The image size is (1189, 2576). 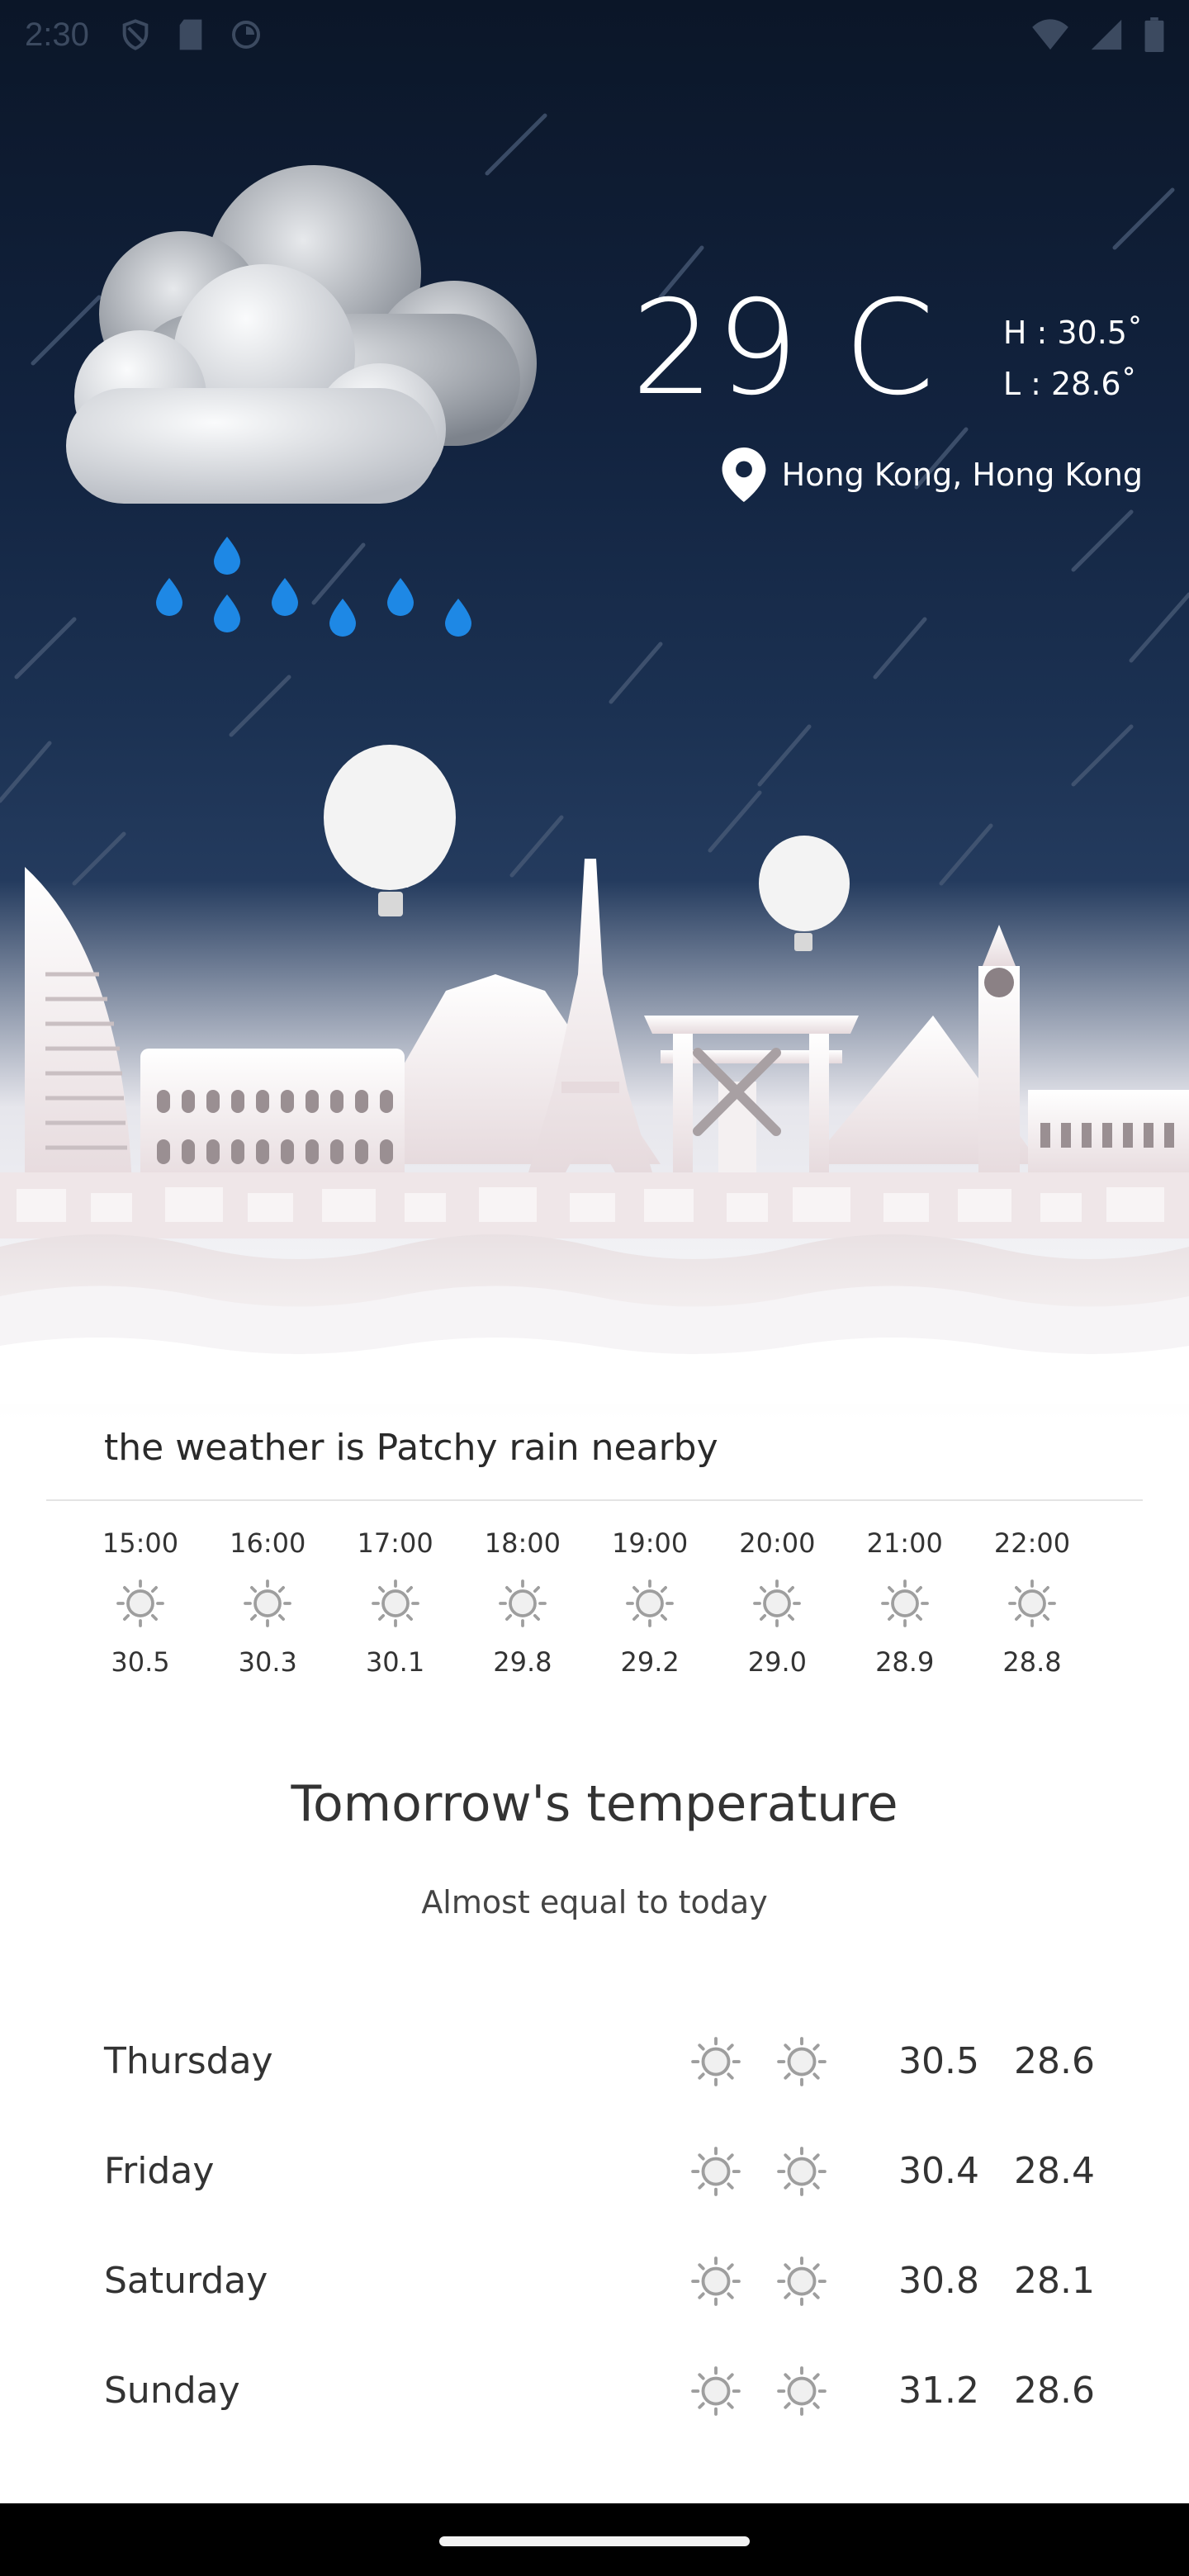 I want to click on hourly-time: 19:00, so click(x=650, y=1543).